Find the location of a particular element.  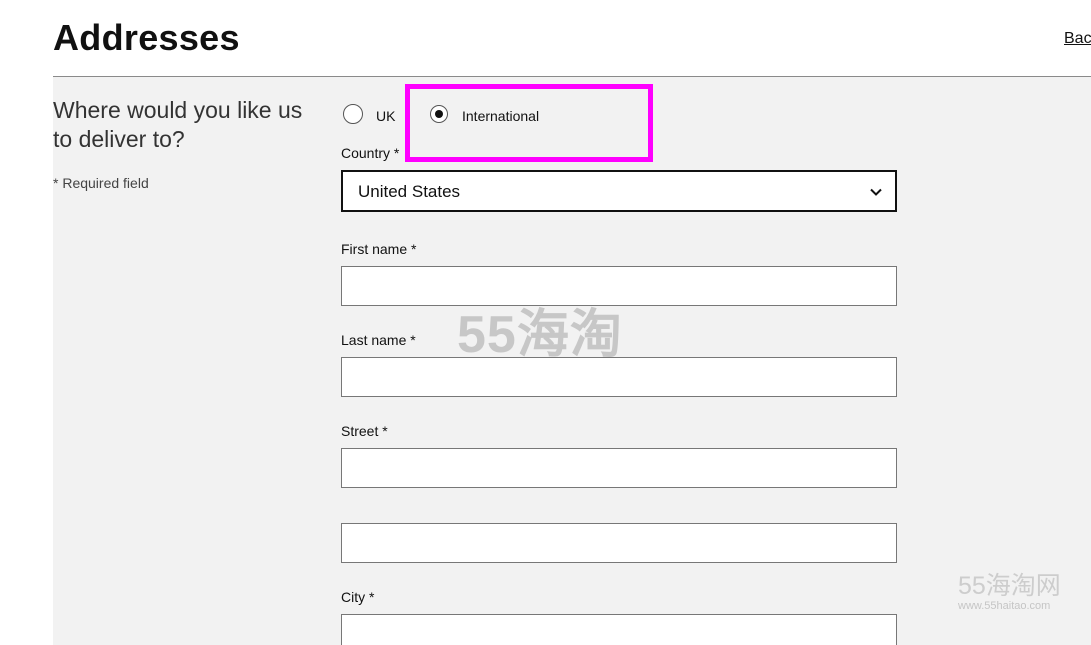

uk-radio-label: UK is located at coordinates (385, 116).